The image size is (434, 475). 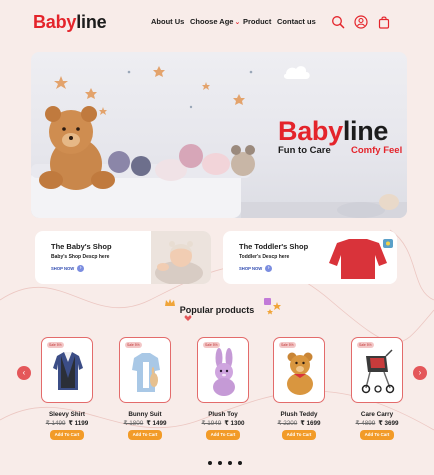 I want to click on old-price: ₹ 1499, so click(x=55, y=423).